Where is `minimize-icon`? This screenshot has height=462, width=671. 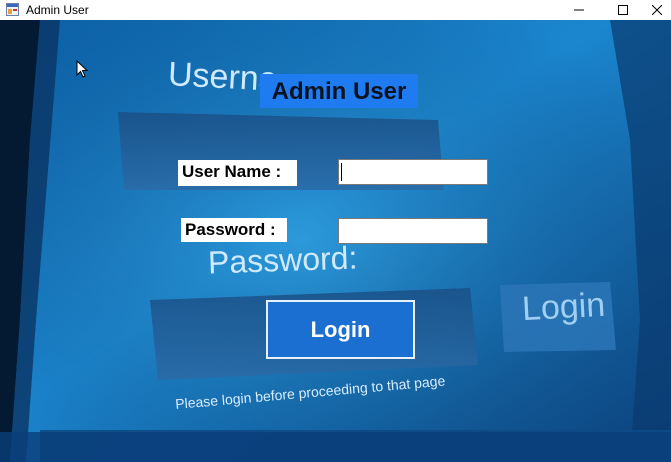
minimize-icon is located at coordinates (579, 10).